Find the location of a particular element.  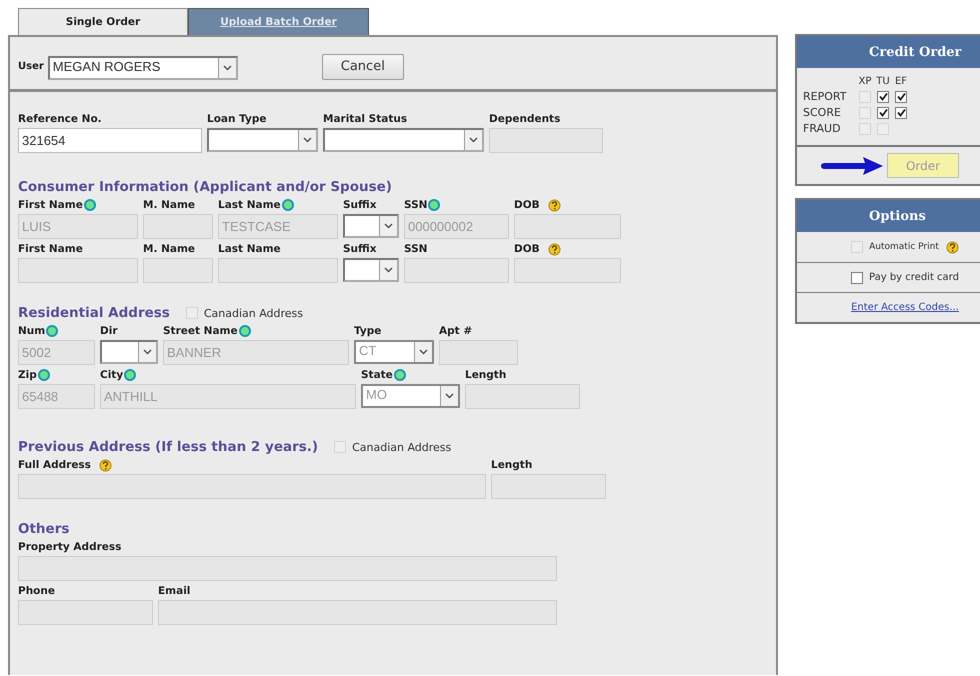

field-label: Type is located at coordinates (368, 331).